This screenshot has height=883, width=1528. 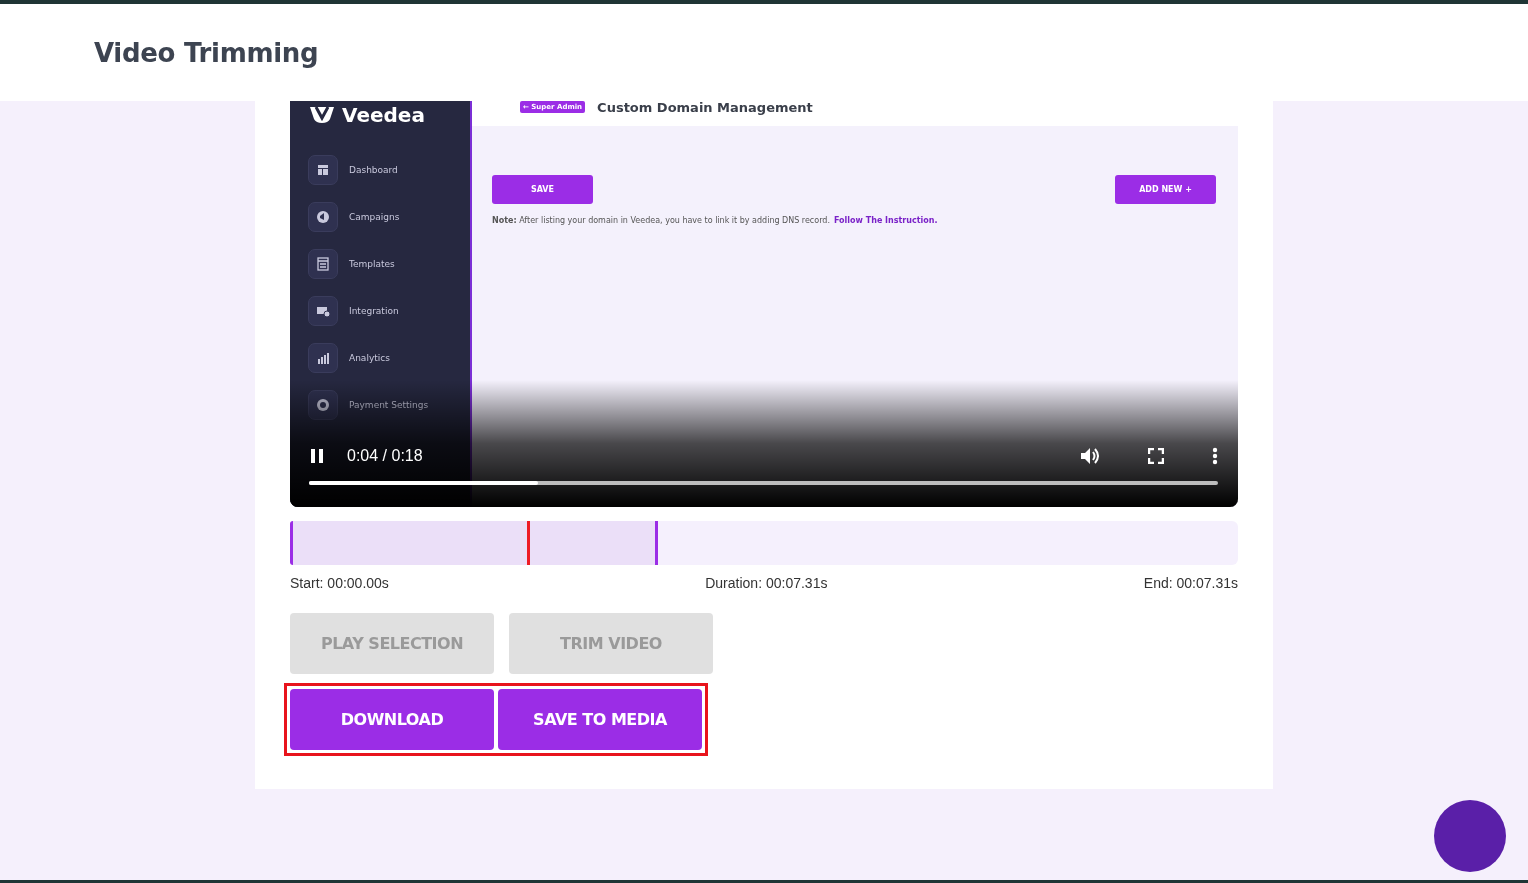 What do you see at coordinates (766, 583) in the screenshot?
I see `duration: Duration: 00:07.31s` at bounding box center [766, 583].